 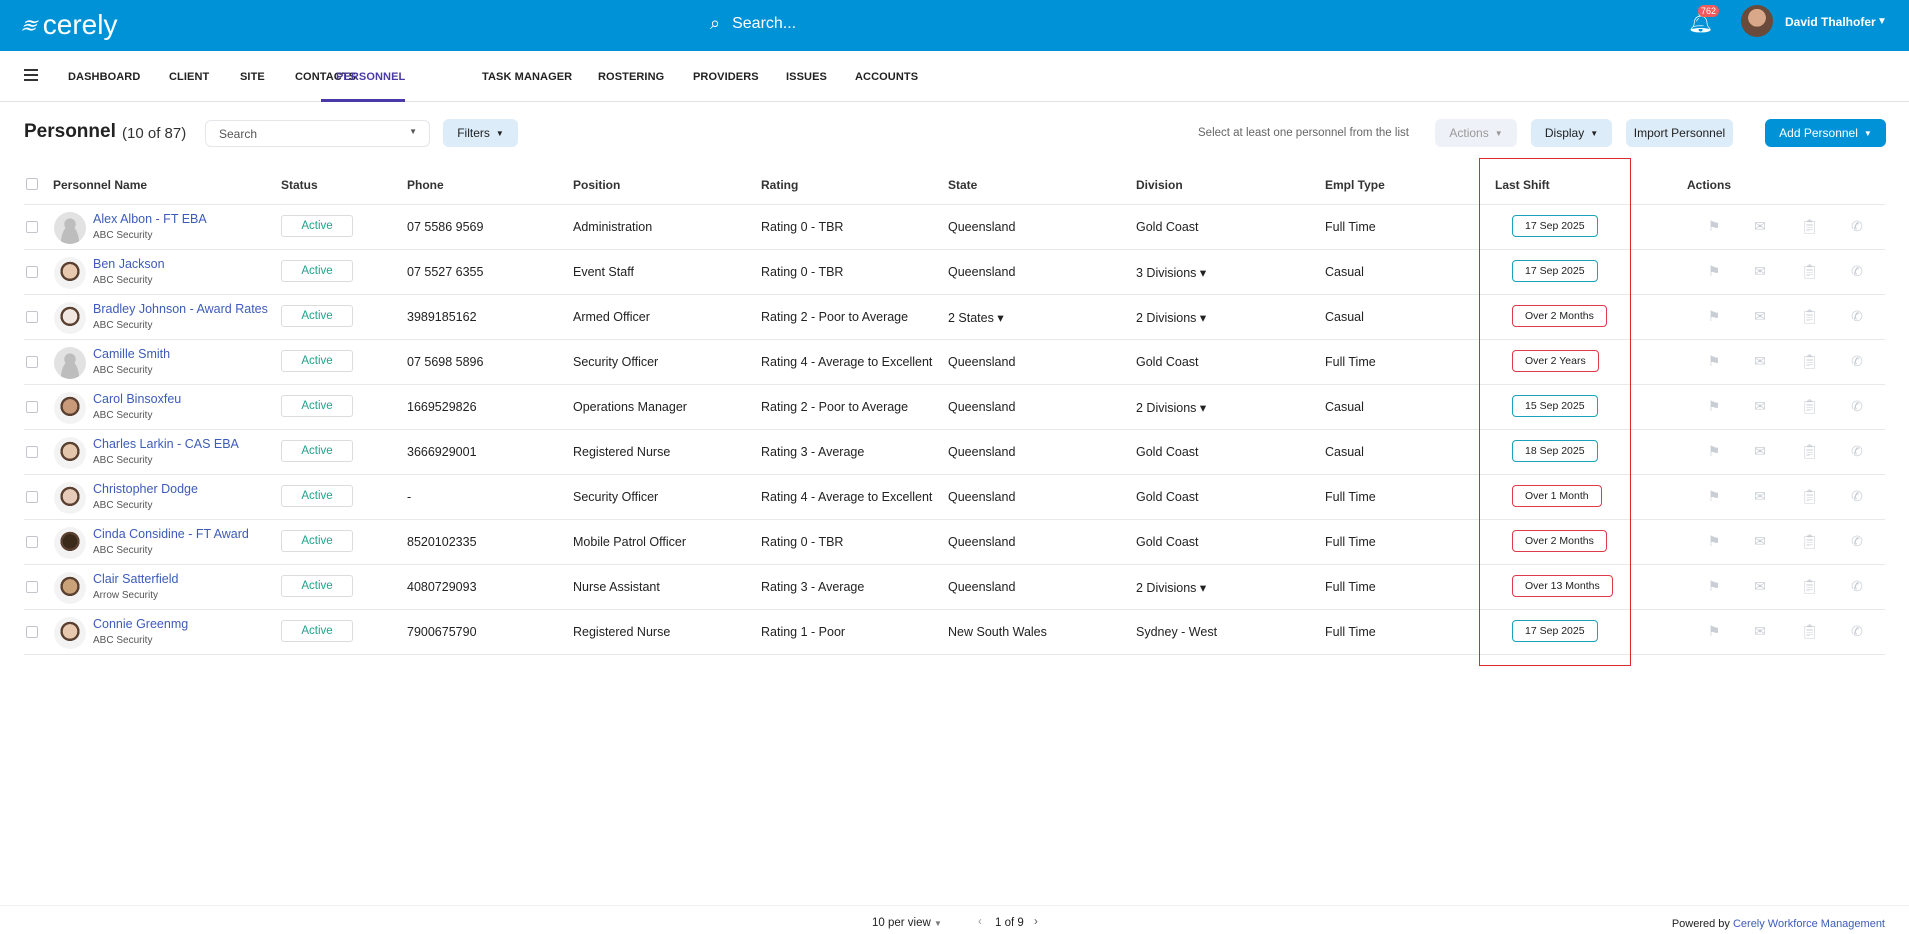 I want to click on col-rating: Rating, so click(x=779, y=185).